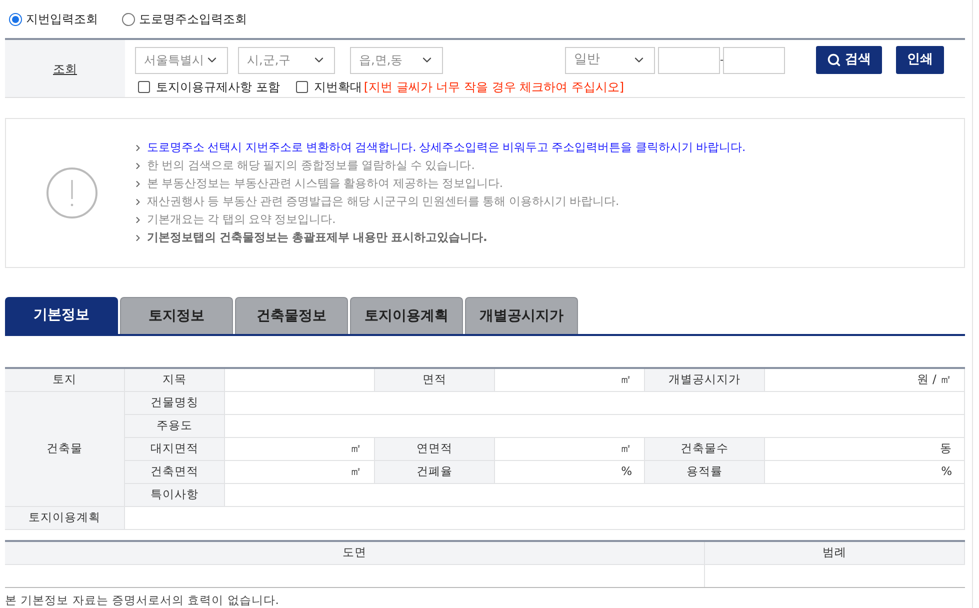 The height and width of the screenshot is (608, 979). I want to click on dropdown: 일반, so click(610, 60).